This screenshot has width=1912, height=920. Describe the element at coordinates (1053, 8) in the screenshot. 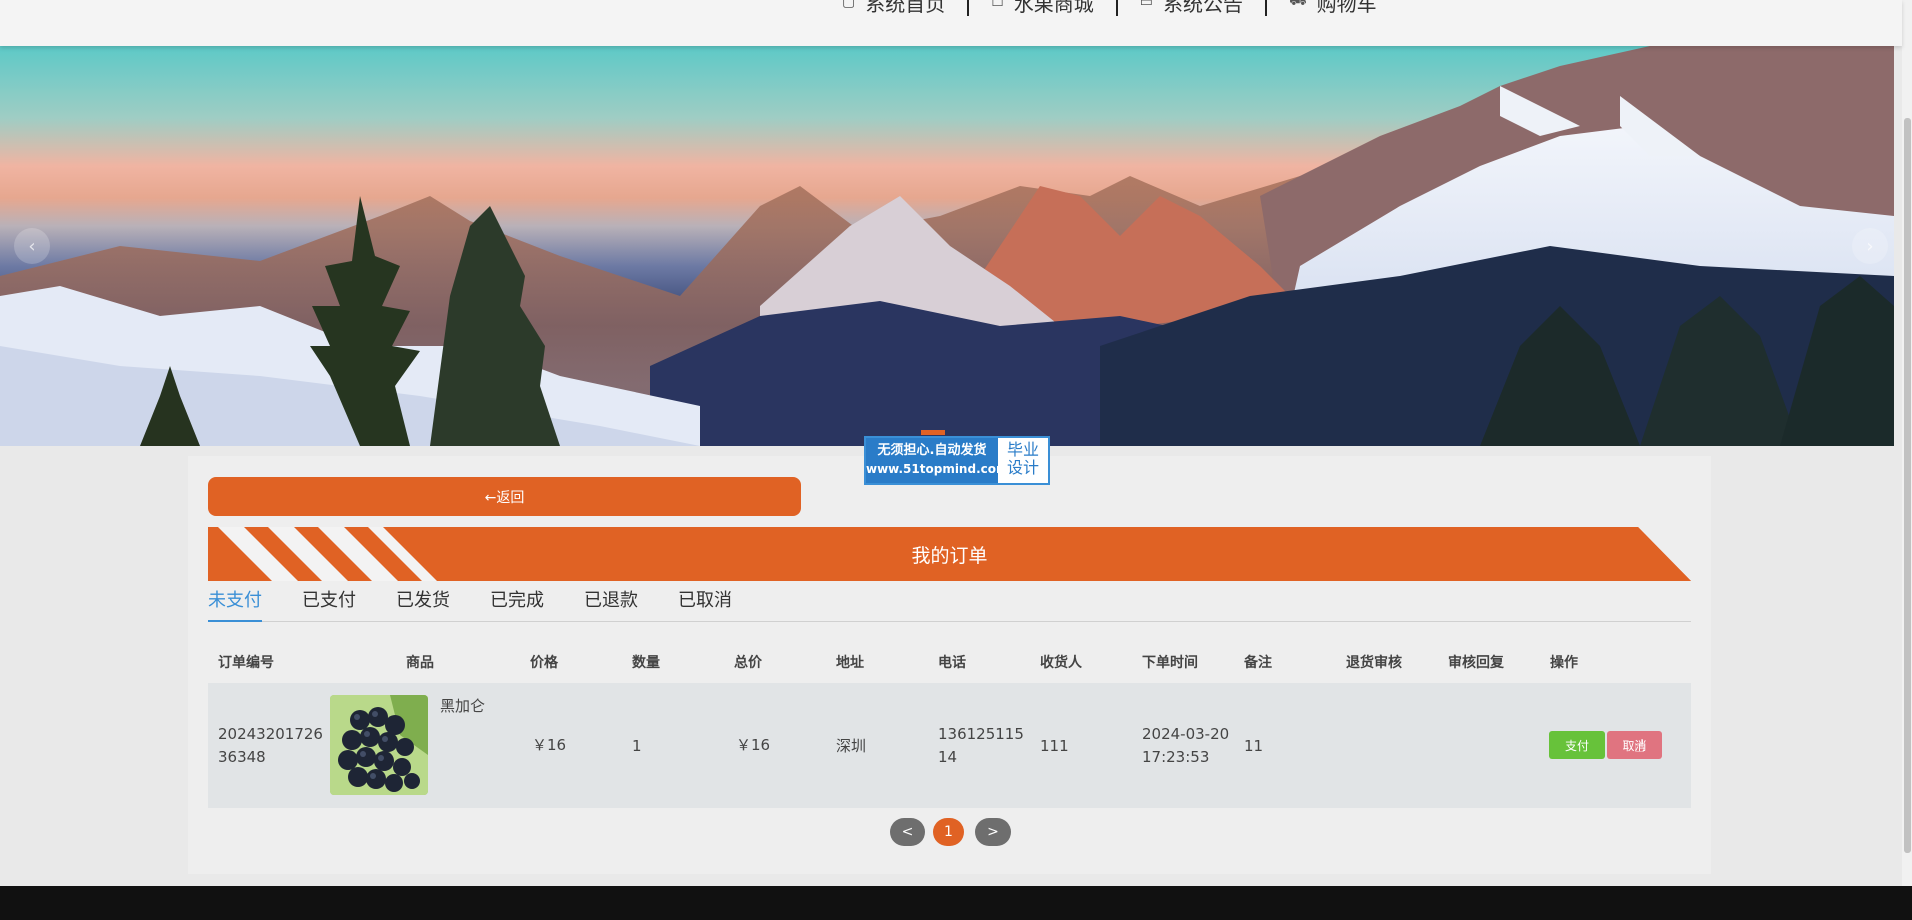

I see `nav-shop-label: 水果商城` at that location.